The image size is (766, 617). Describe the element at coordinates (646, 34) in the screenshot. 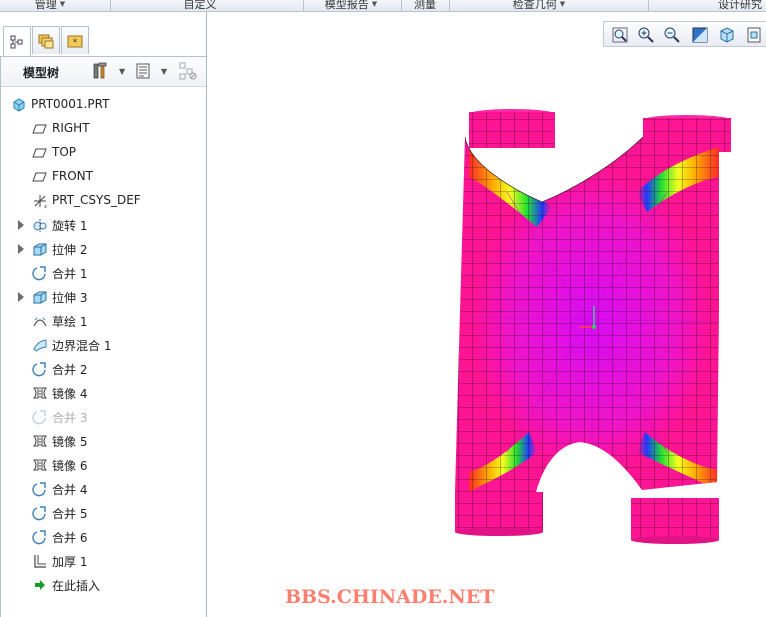

I see `zoom-in-button` at that location.